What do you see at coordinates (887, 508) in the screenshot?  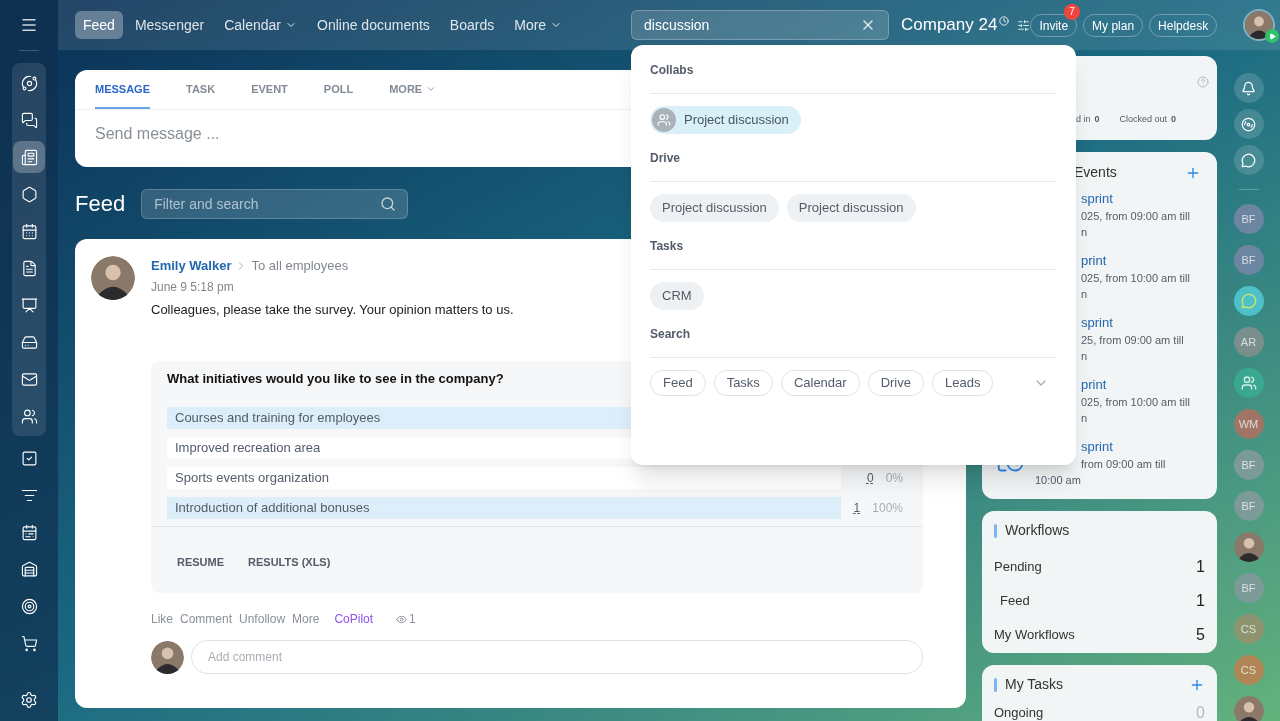 I see `vote-percent: 100%` at bounding box center [887, 508].